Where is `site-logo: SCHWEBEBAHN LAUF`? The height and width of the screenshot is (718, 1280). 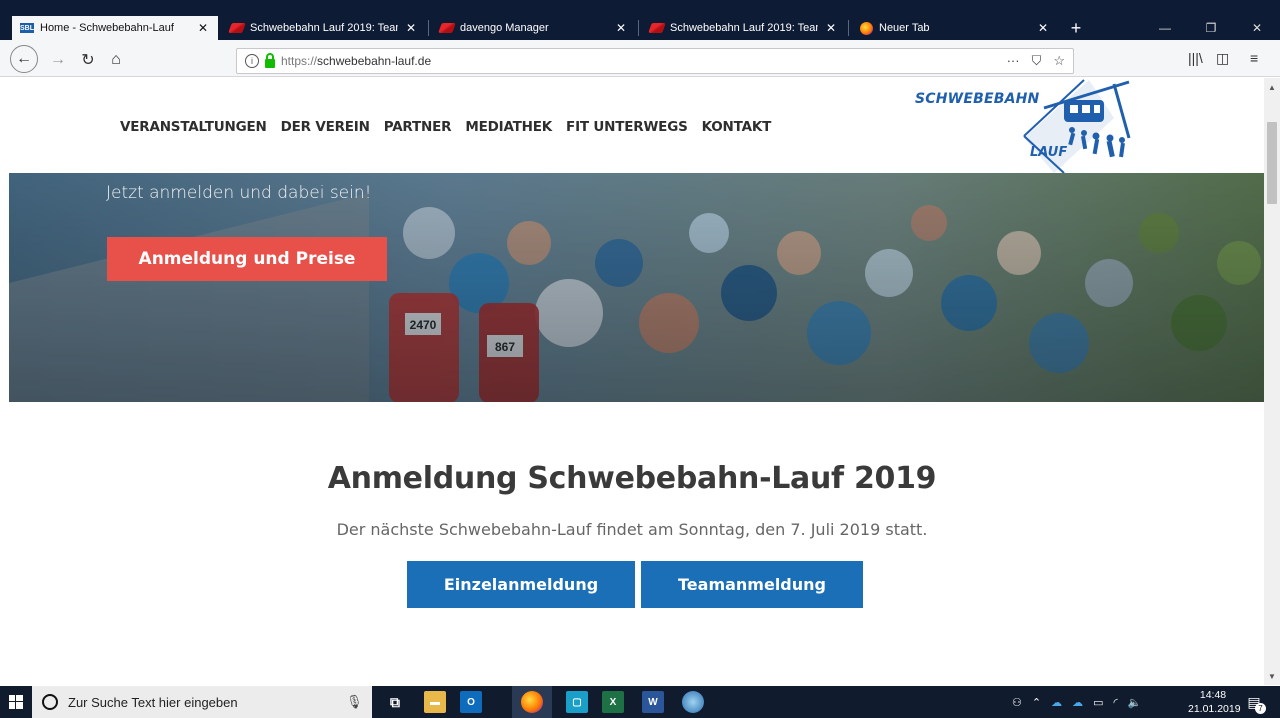
site-logo: SCHWEBEBAHN LAUF is located at coordinates (1034, 125).